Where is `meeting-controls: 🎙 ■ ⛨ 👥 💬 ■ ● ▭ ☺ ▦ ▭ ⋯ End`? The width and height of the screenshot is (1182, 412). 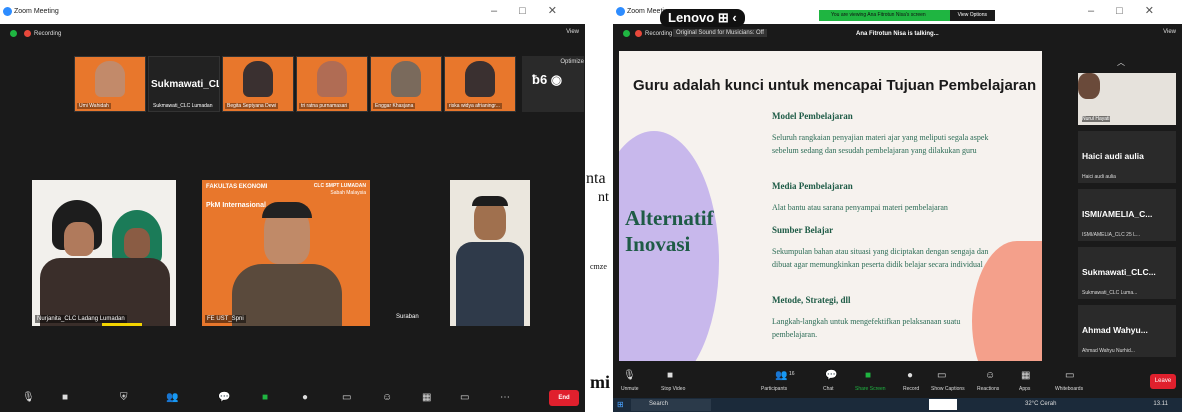 meeting-controls: 🎙 ■ ⛨ 👥 💬 ■ ● ▭ ☺ ▦ ▭ ⋯ End is located at coordinates (292, 398).